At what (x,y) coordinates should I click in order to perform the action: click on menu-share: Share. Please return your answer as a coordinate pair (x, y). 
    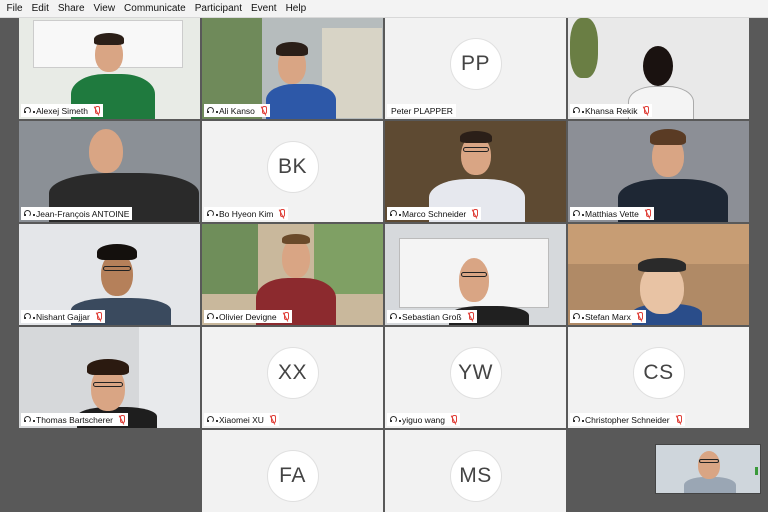
    Looking at the image, I should click on (71, 9).